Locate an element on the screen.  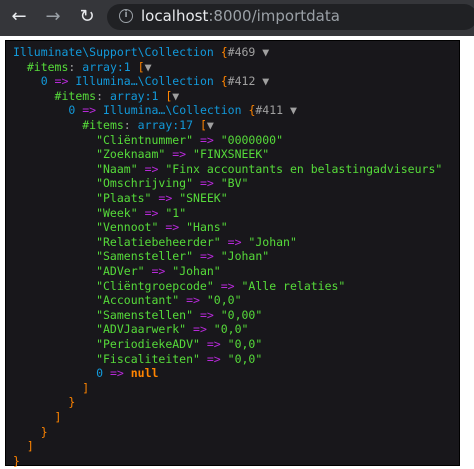
forward-arrow-icon: → is located at coordinates (53, 17).